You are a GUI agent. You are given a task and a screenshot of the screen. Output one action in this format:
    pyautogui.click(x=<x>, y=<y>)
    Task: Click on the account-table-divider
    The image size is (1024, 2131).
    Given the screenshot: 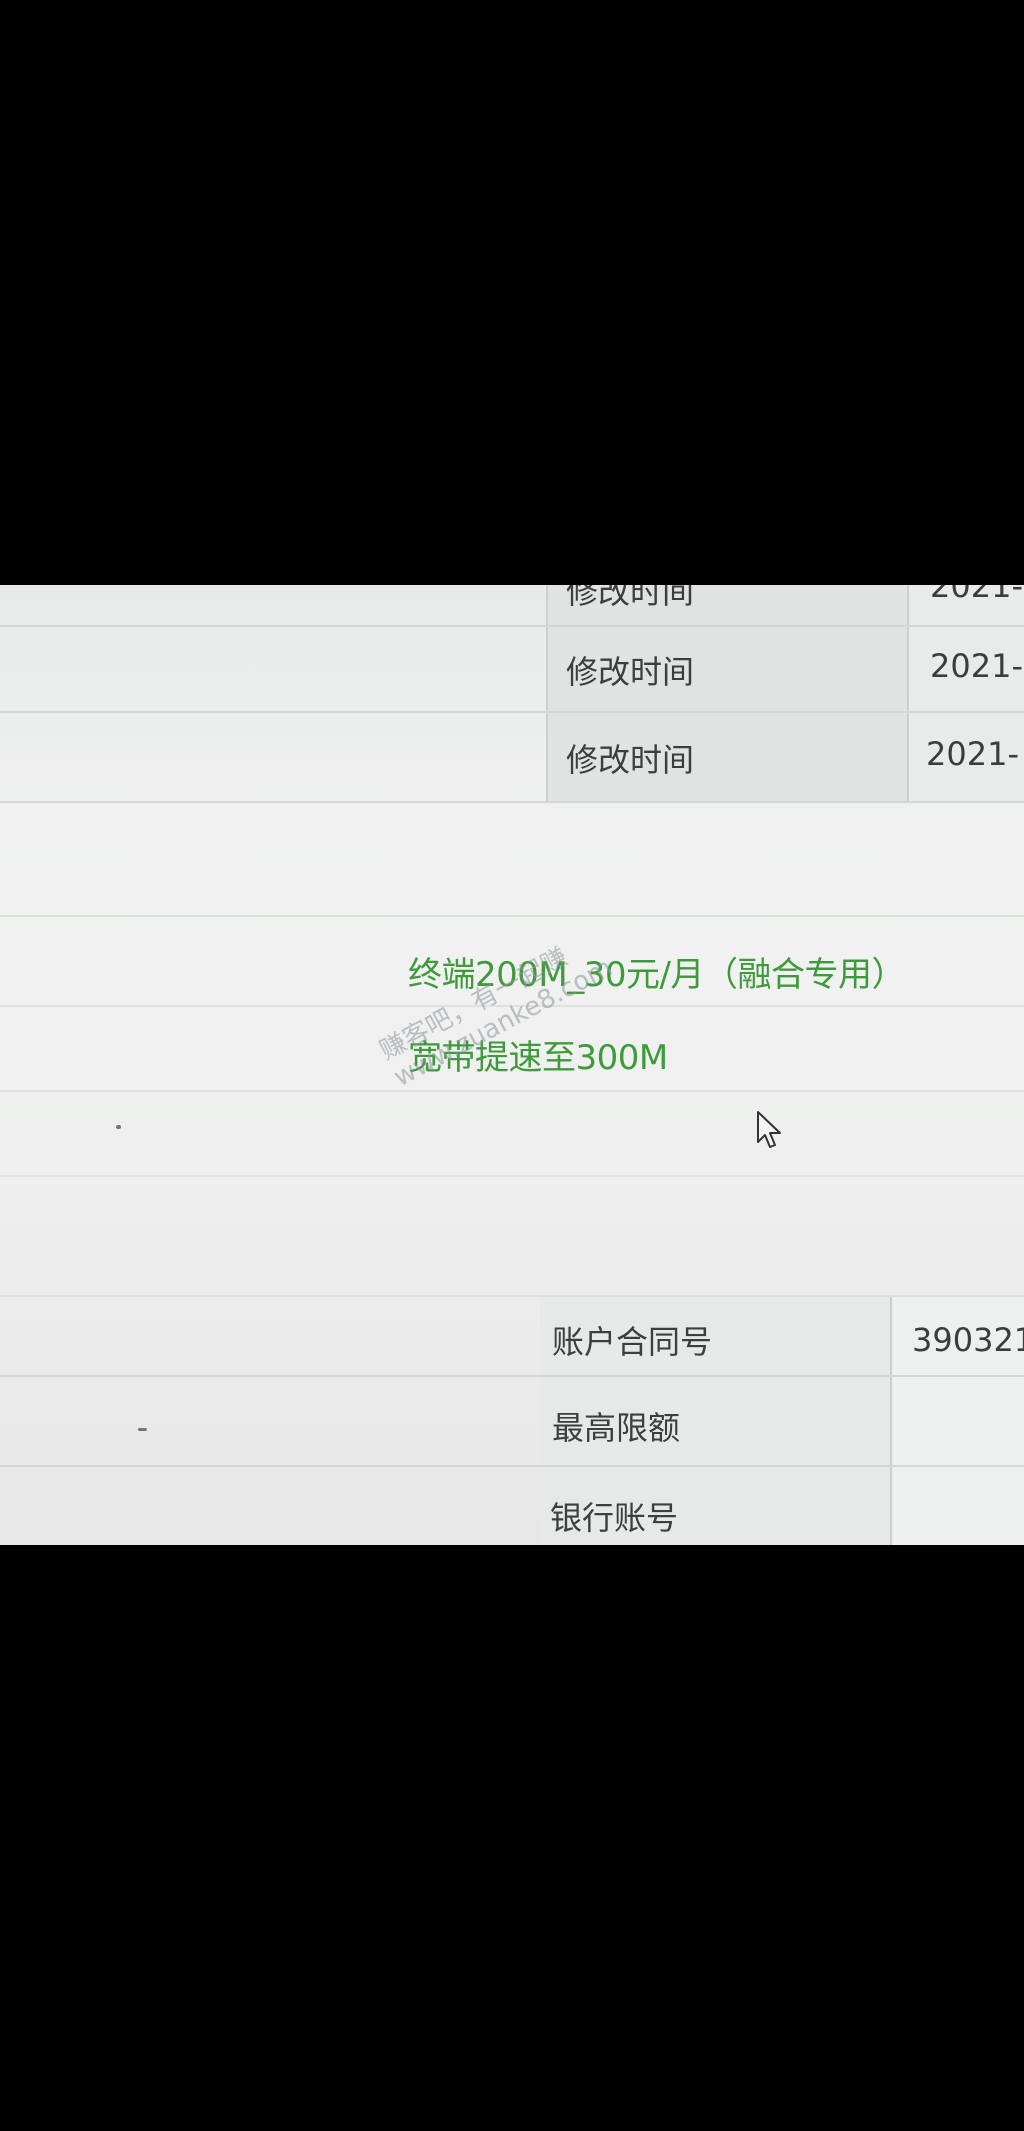 What is the action you would take?
    pyautogui.click(x=891, y=1421)
    